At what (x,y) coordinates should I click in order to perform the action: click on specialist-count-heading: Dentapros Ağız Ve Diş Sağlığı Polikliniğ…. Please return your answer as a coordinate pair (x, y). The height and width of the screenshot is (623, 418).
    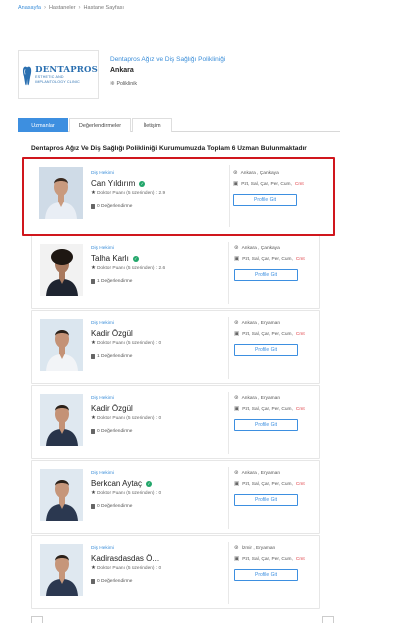
    Looking at the image, I should click on (169, 148).